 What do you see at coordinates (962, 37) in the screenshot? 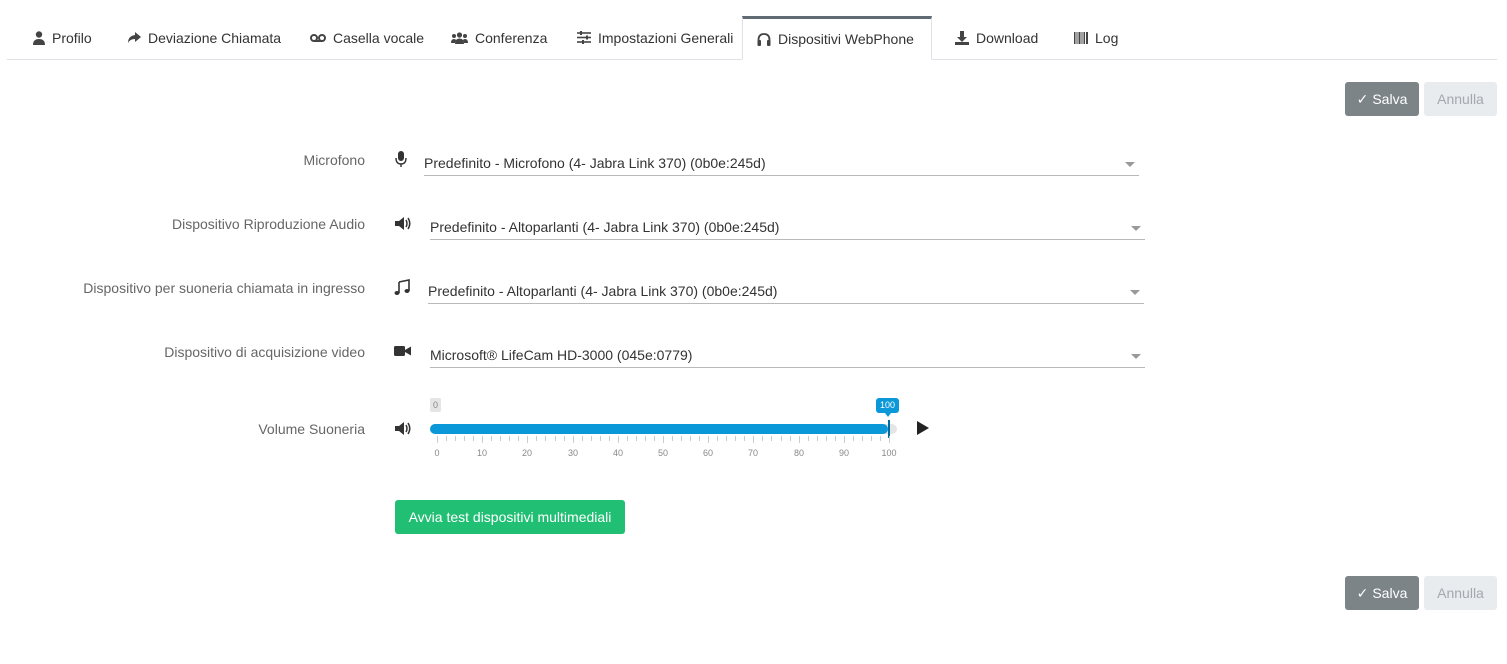
I see `download-icon` at bounding box center [962, 37].